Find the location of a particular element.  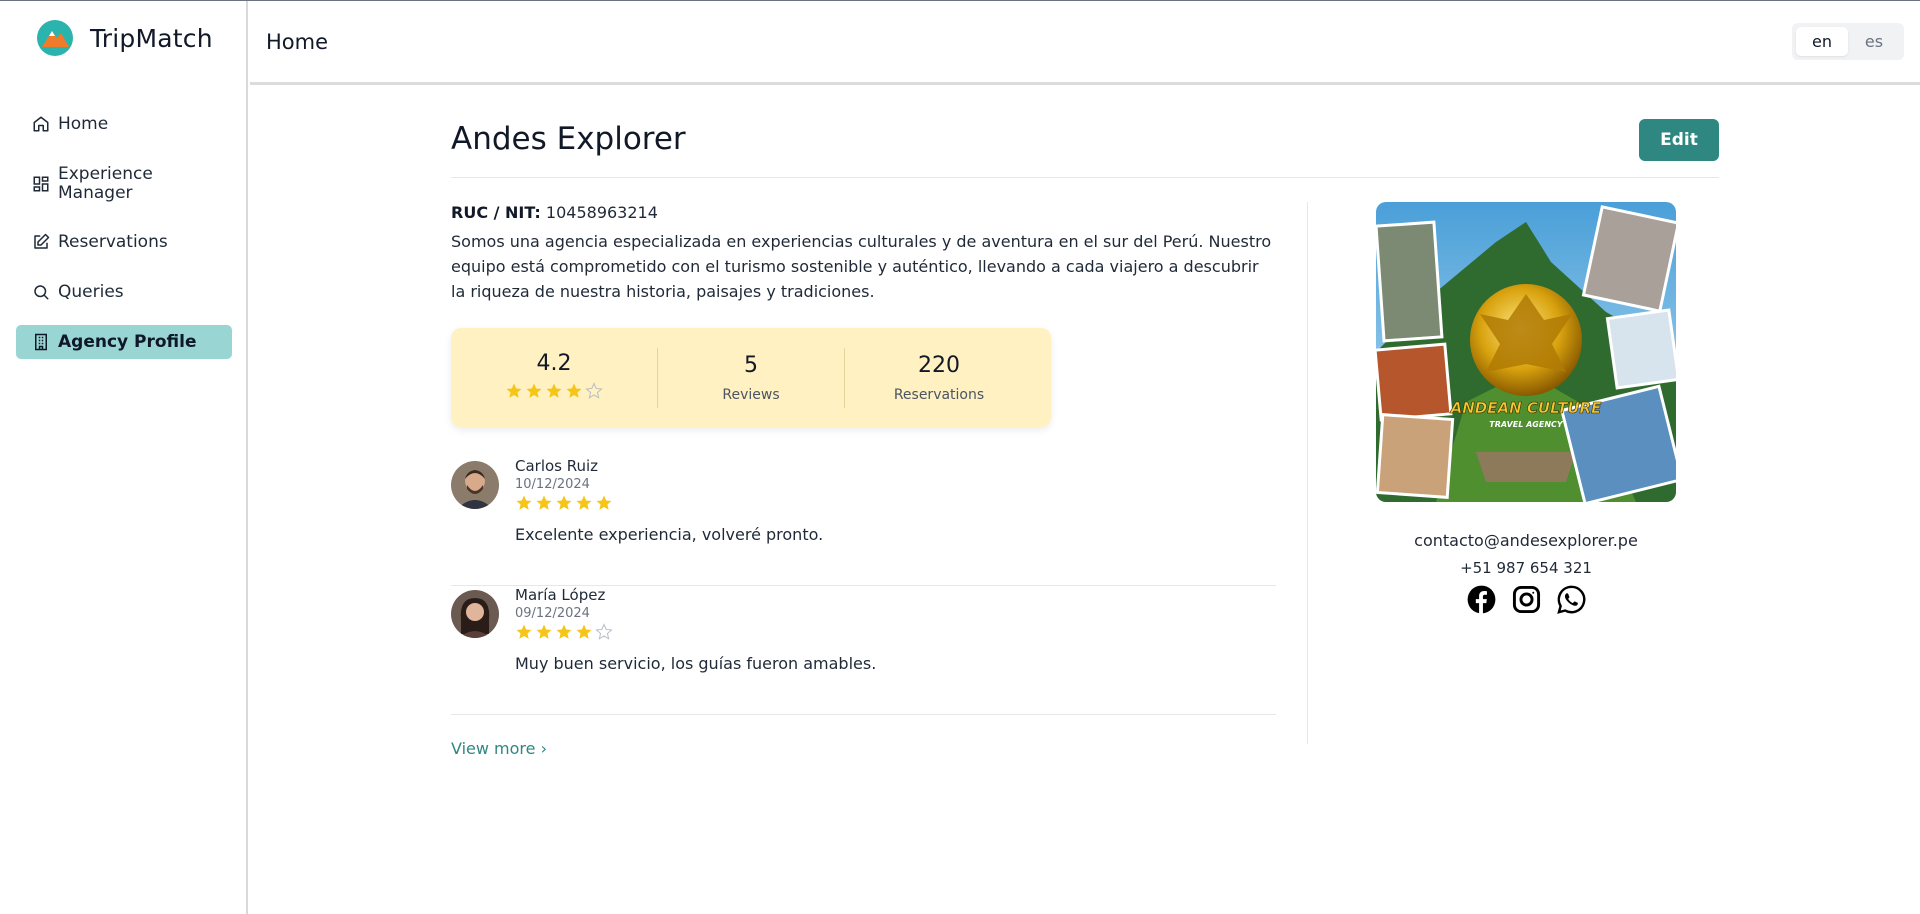

stats-card: 4.2 5 Reviews 220 Reservations is located at coordinates (751, 377).